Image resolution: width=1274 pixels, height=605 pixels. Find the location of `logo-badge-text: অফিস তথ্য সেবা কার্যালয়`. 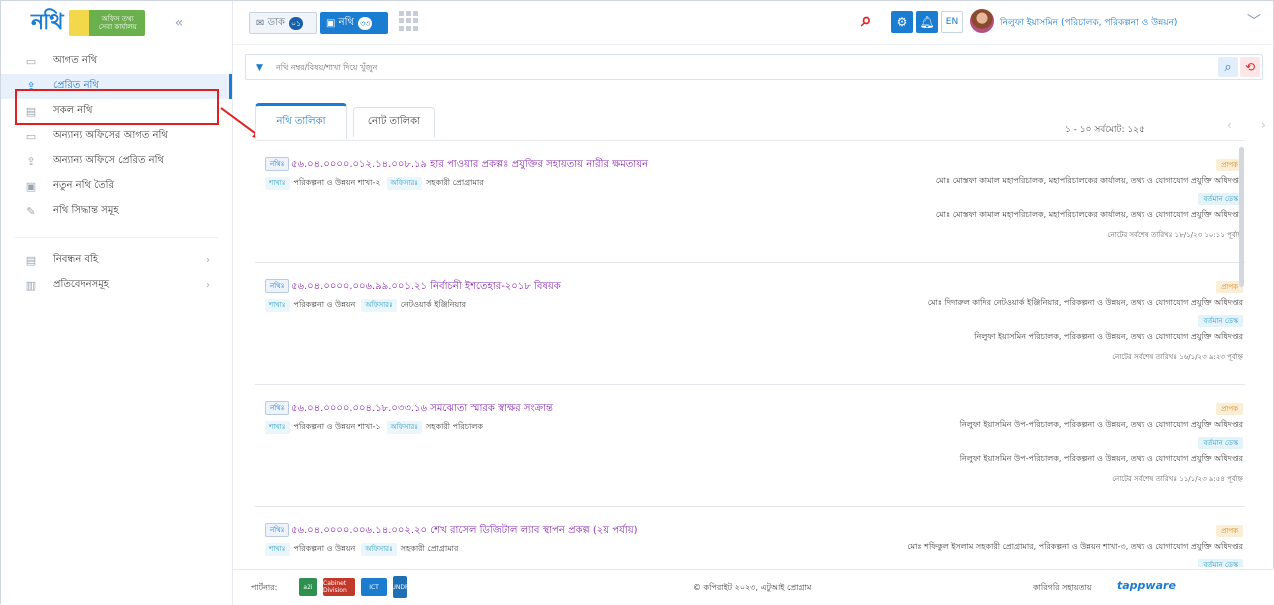

logo-badge-text: অফিস তথ্য সেবা কার্যালয় is located at coordinates (117, 23).